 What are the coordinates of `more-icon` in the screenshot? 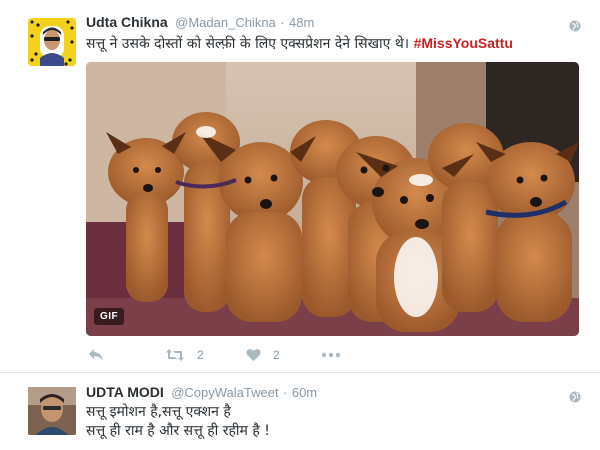 It's located at (331, 355).